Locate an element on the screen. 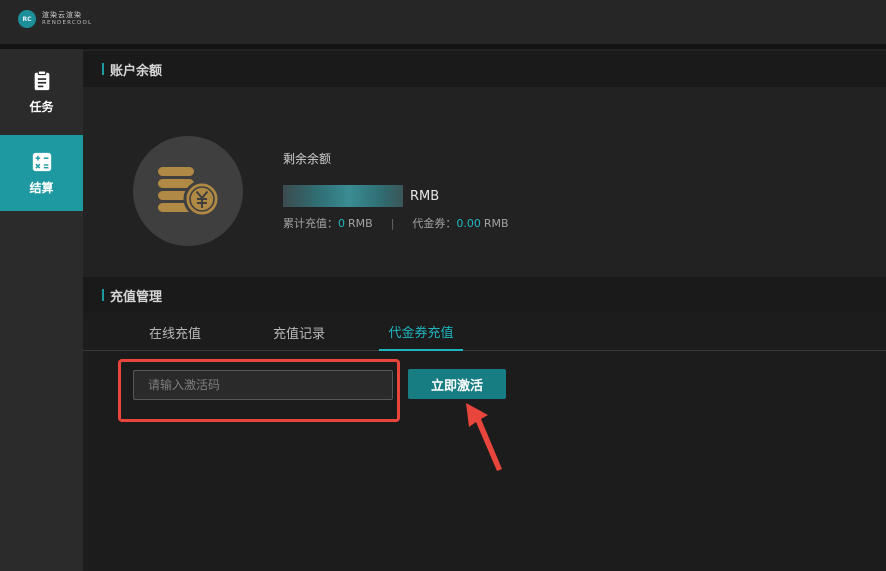  balance-info: 剩余余额 RMB 累计充值： 0 RMB | 代金券： 0.00 RMB is located at coordinates (396, 190).